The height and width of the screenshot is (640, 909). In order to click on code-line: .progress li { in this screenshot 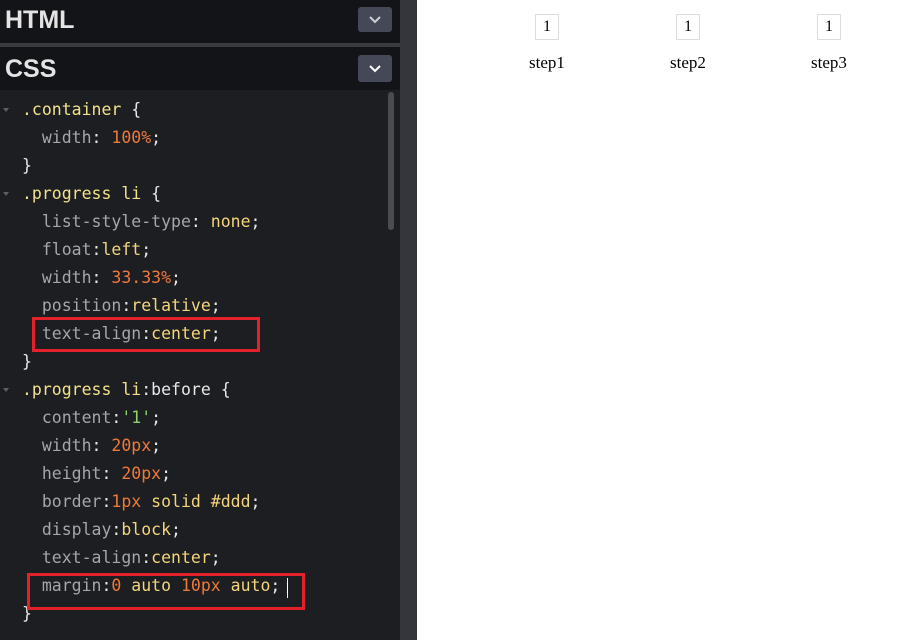, I will do `click(91, 194)`.